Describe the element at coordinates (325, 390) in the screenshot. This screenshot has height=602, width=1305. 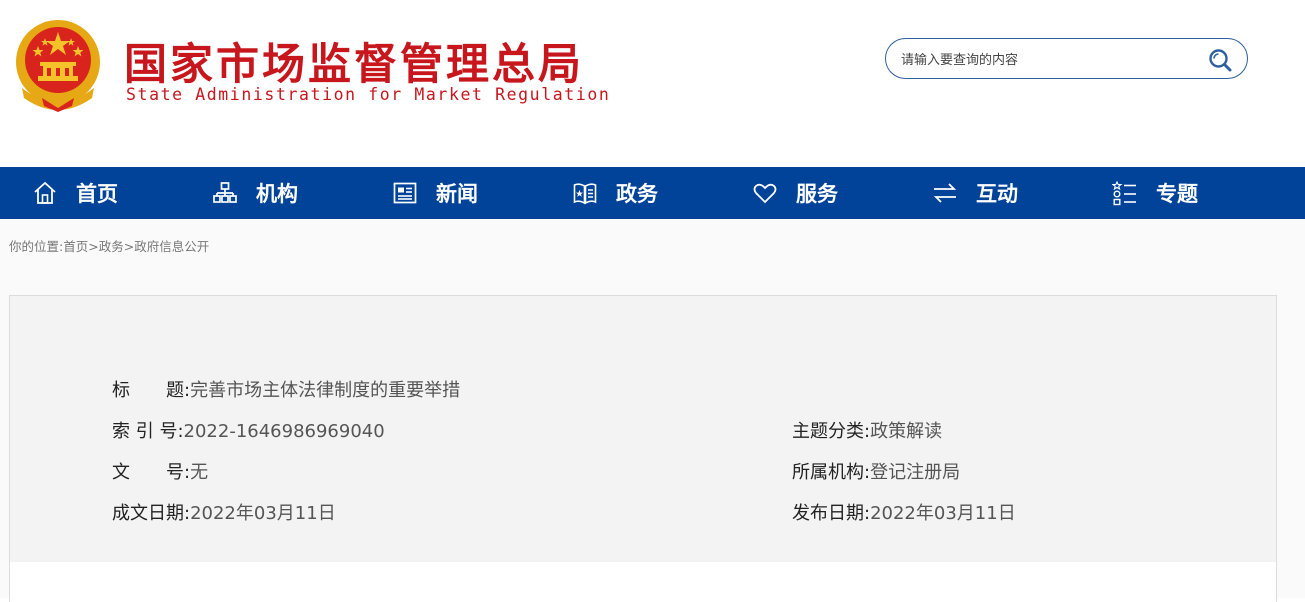
I see `doc-title-value: 完善市场主体法律制度的重要举措` at that location.